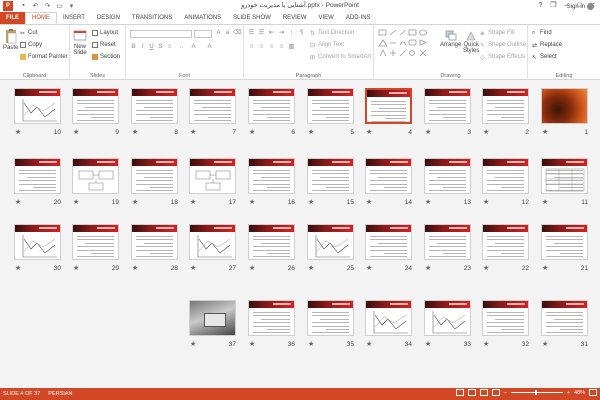 The height and width of the screenshot is (400, 600). What do you see at coordinates (251, 33) in the screenshot?
I see `bullets-icon: ☰` at bounding box center [251, 33].